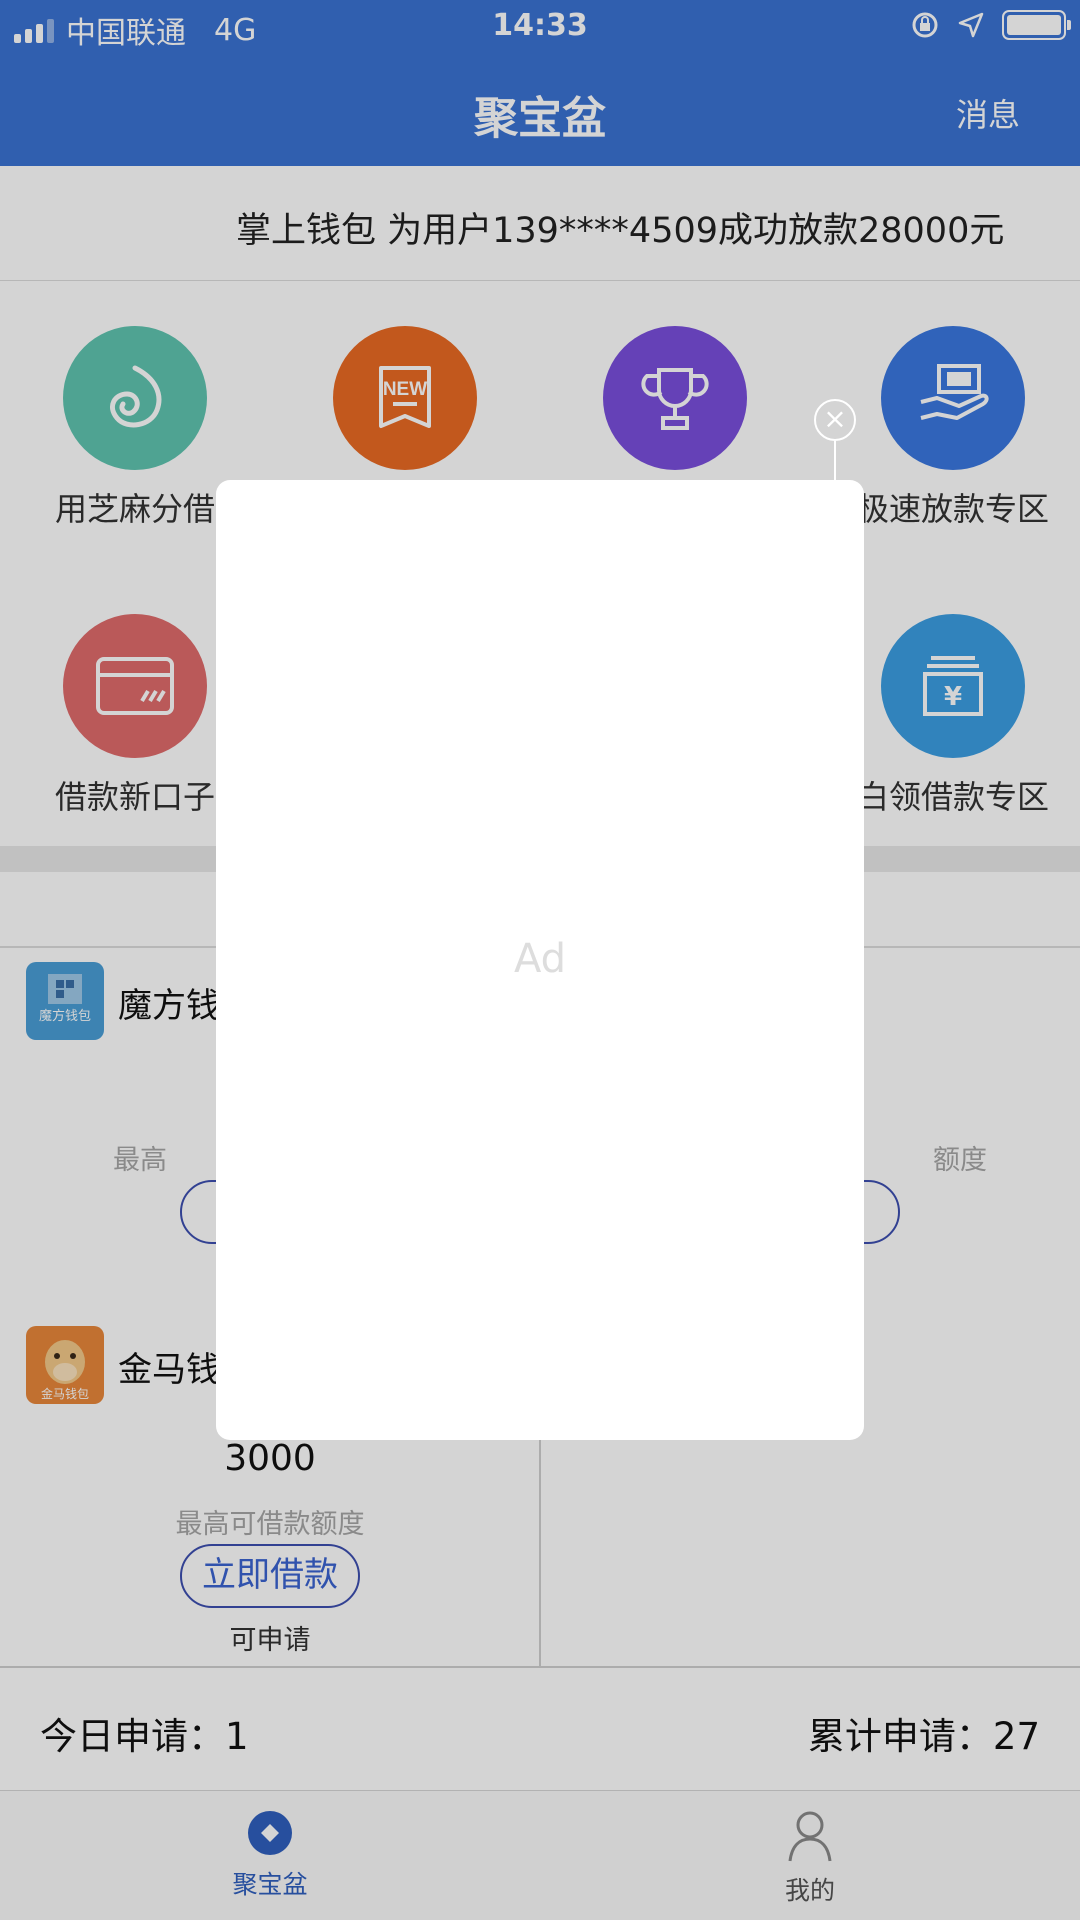 This screenshot has width=1080, height=1920. What do you see at coordinates (835, 461) in the screenshot?
I see `close-connector` at bounding box center [835, 461].